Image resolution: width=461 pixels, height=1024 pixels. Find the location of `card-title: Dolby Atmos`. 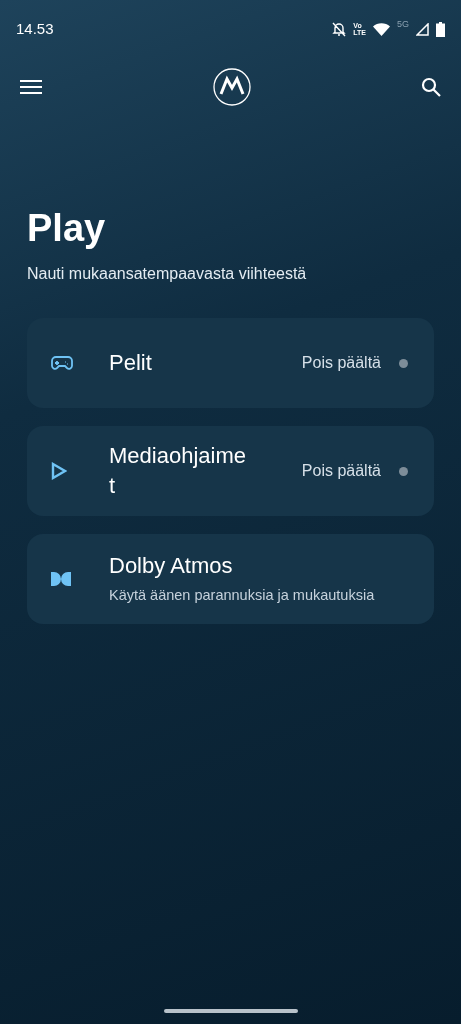

card-title: Dolby Atmos is located at coordinates (171, 566).